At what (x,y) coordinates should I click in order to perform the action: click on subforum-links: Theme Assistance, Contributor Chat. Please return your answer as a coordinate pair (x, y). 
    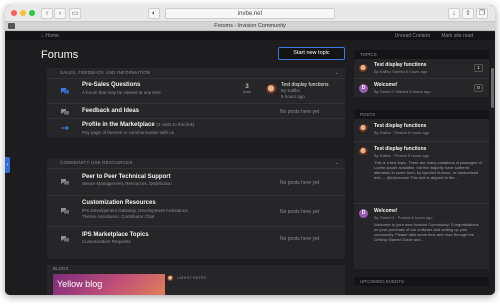
    Looking at the image, I should click on (118, 216).